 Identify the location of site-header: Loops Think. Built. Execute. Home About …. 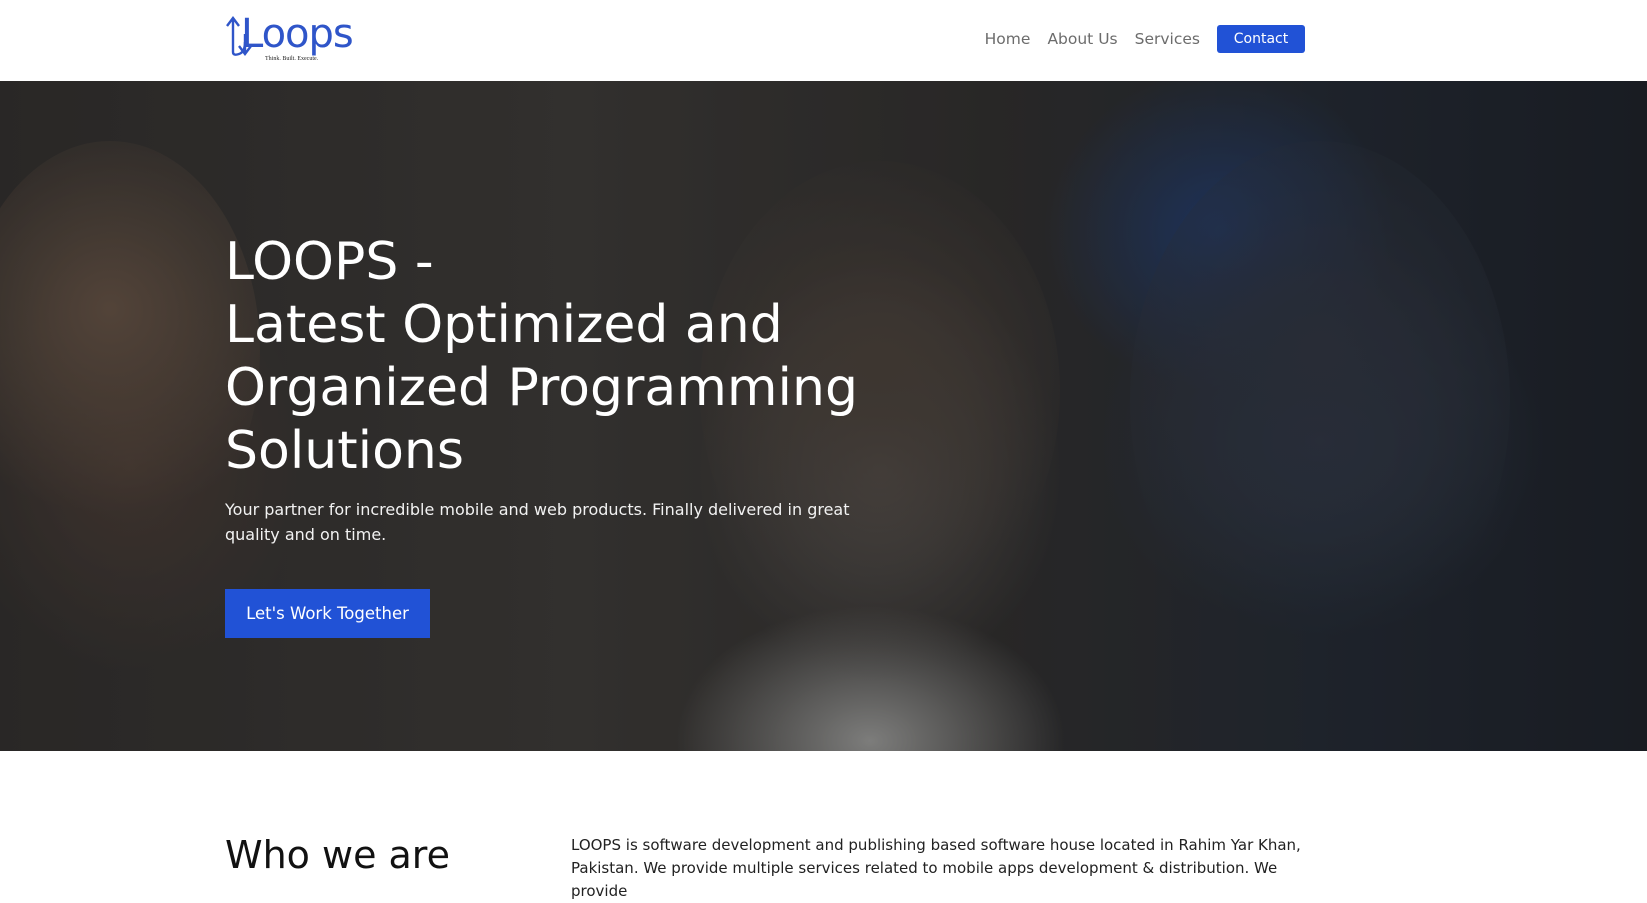
(823, 40).